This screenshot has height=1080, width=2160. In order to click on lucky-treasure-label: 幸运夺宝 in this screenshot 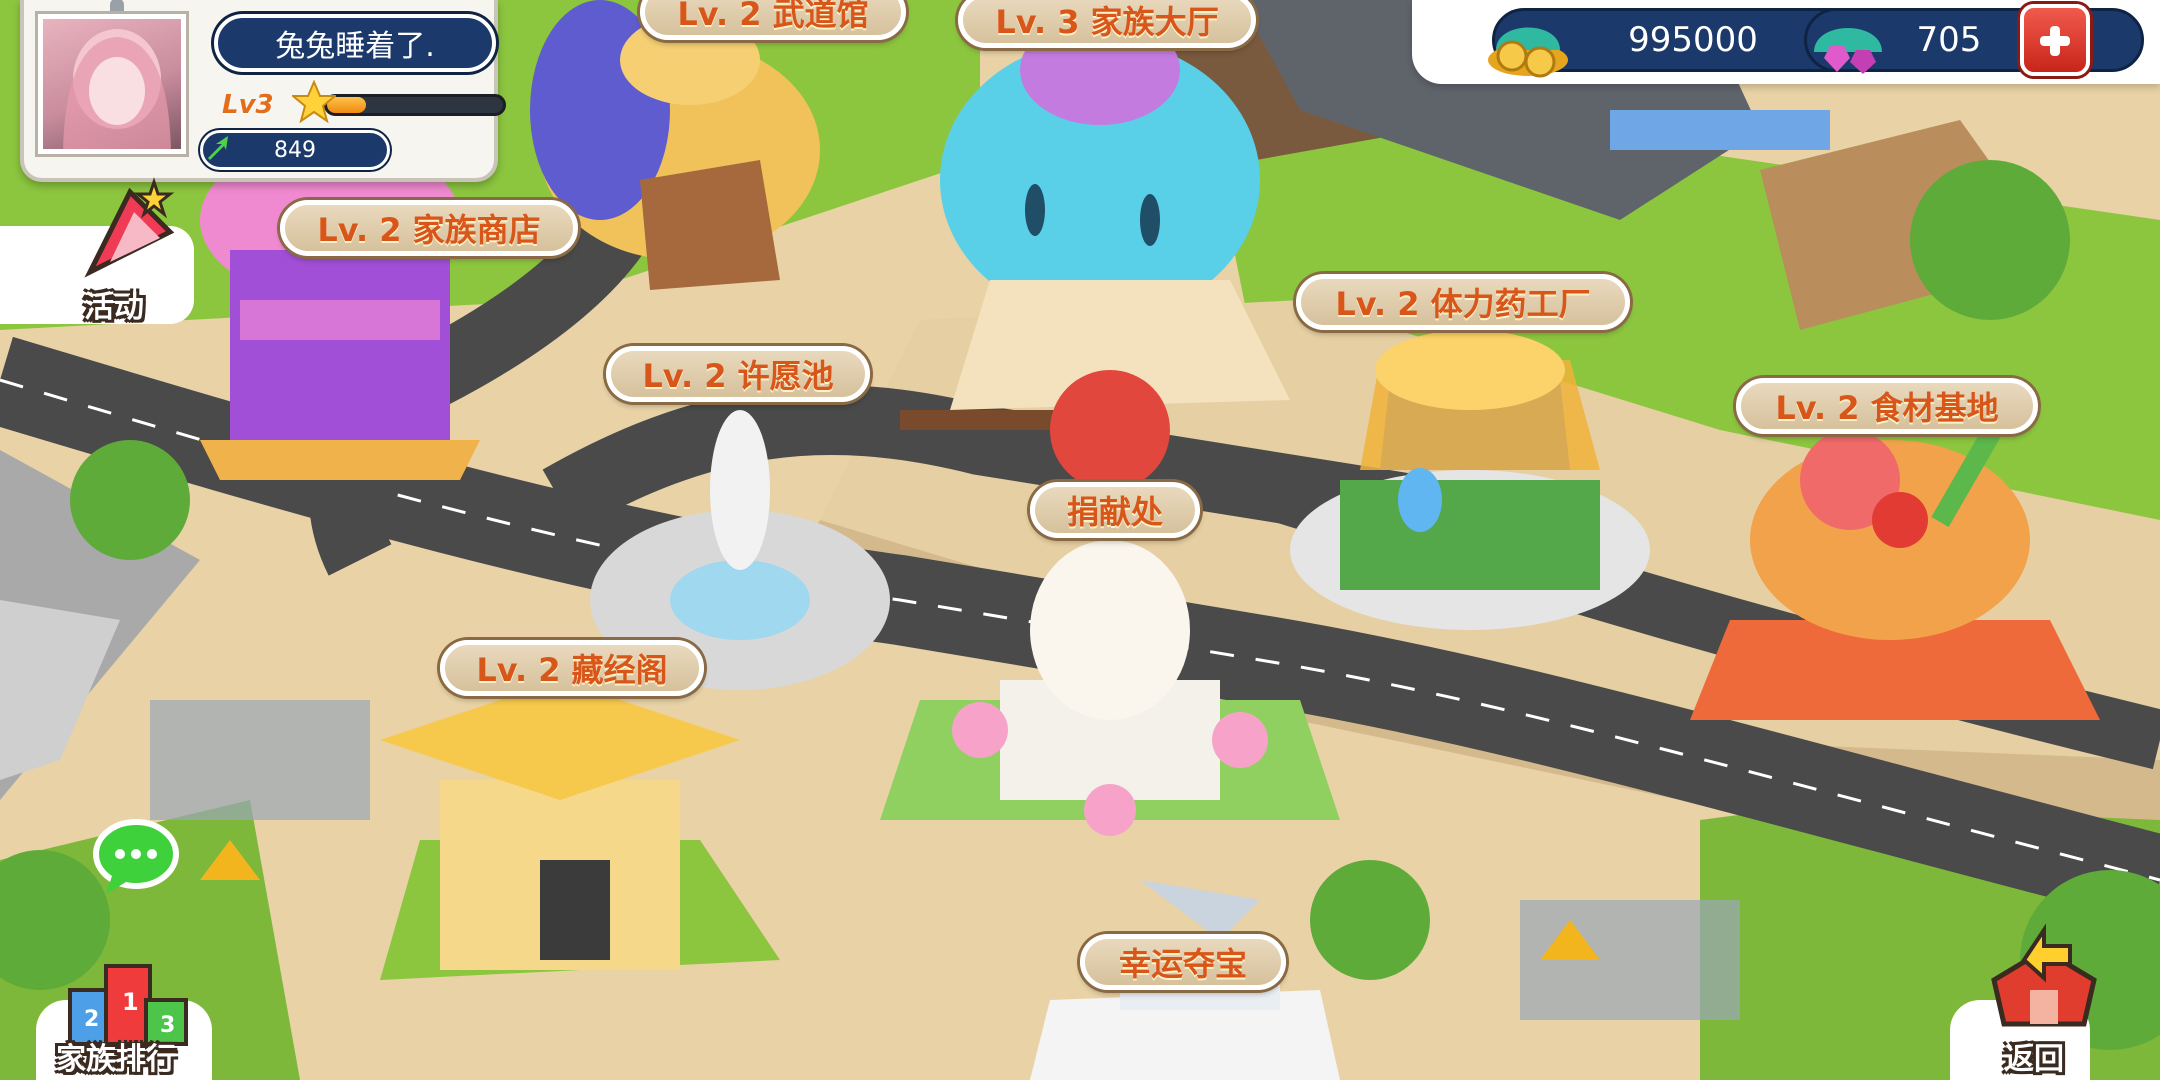, I will do `click(1183, 962)`.